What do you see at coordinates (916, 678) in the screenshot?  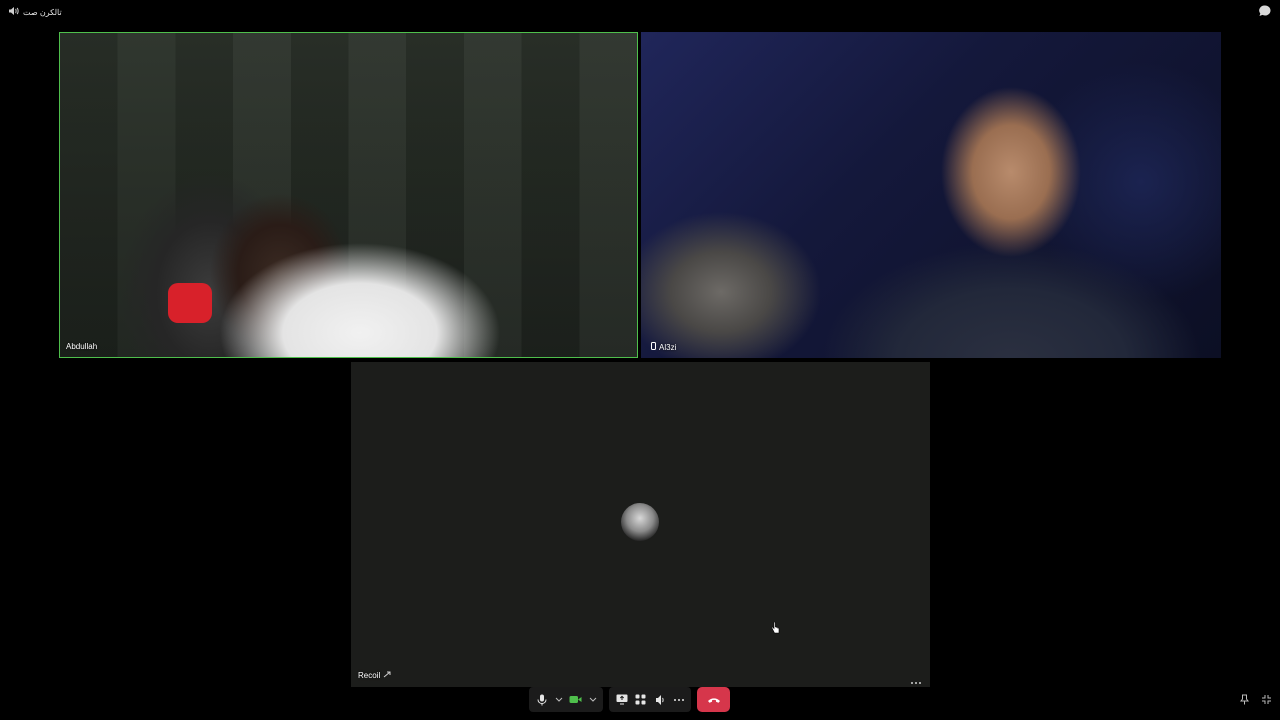 I see `tile-more-options-button` at bounding box center [916, 678].